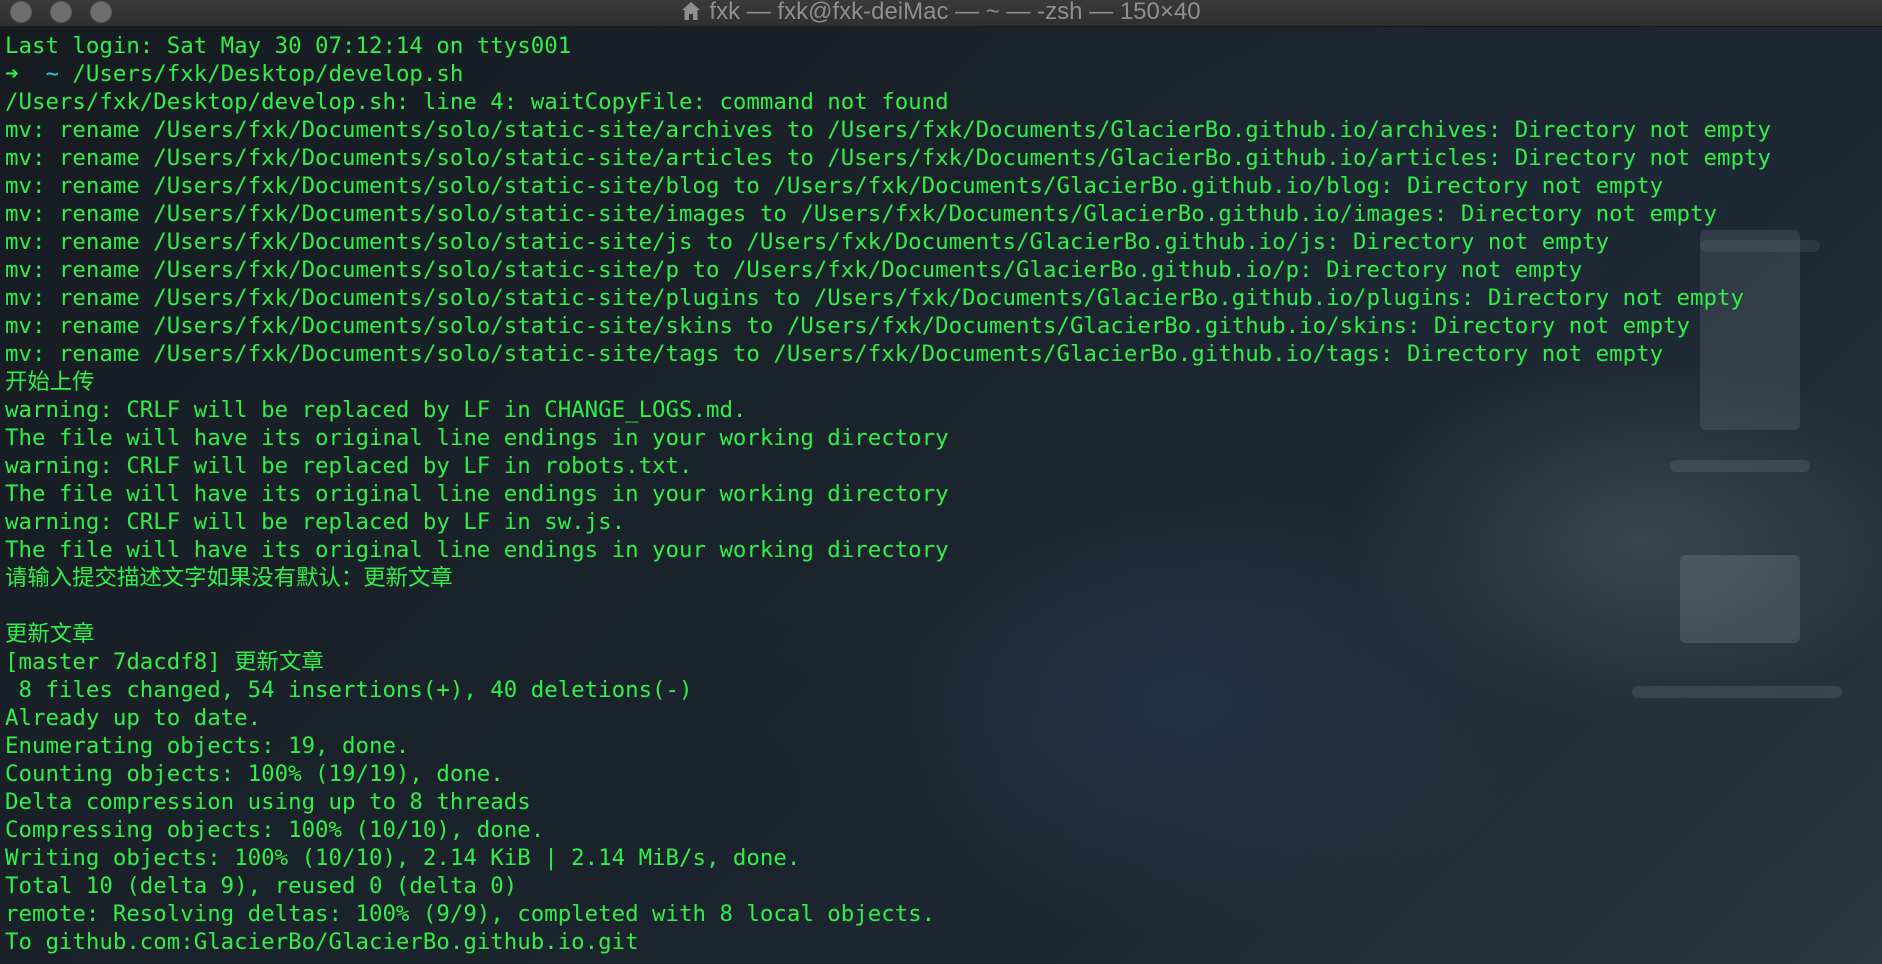  Describe the element at coordinates (955, 12) in the screenshot. I see `window-title: fxk — fxk@fxk-deiMac — ~ — -zsh — 150×40` at that location.